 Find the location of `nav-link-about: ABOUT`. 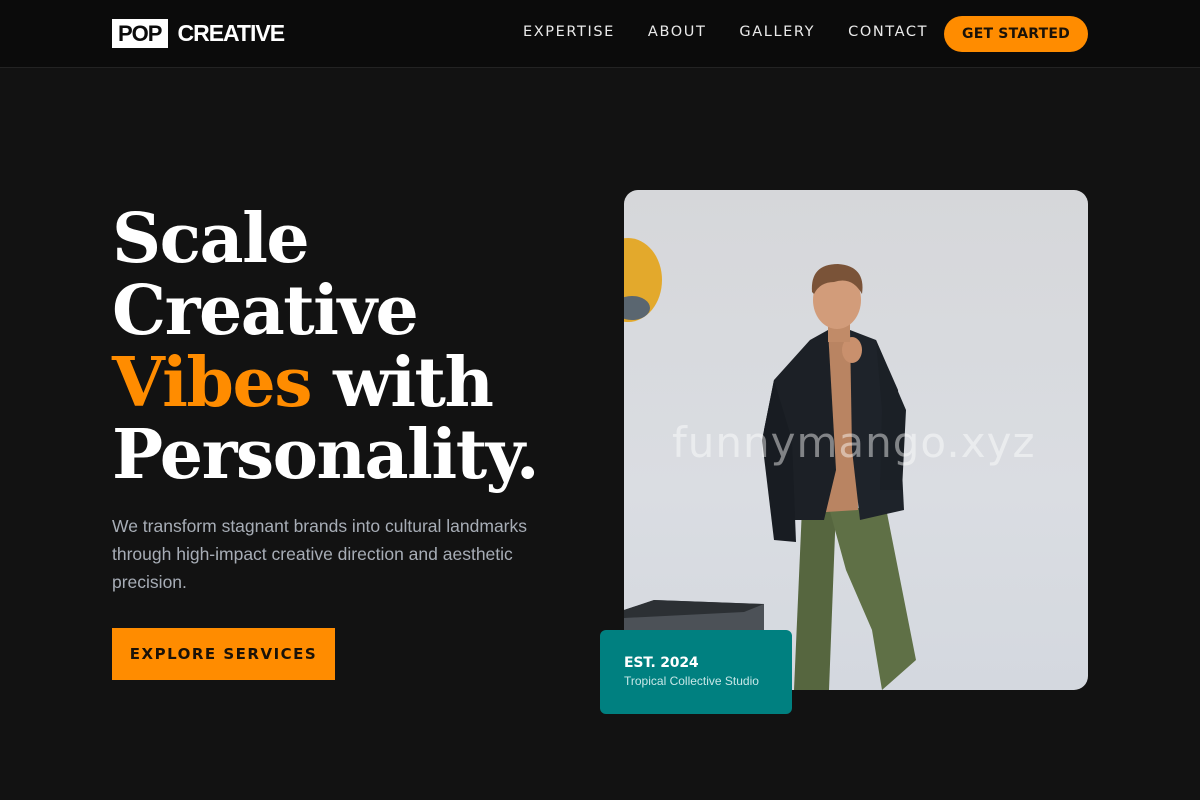

nav-link-about: ABOUT is located at coordinates (677, 32).